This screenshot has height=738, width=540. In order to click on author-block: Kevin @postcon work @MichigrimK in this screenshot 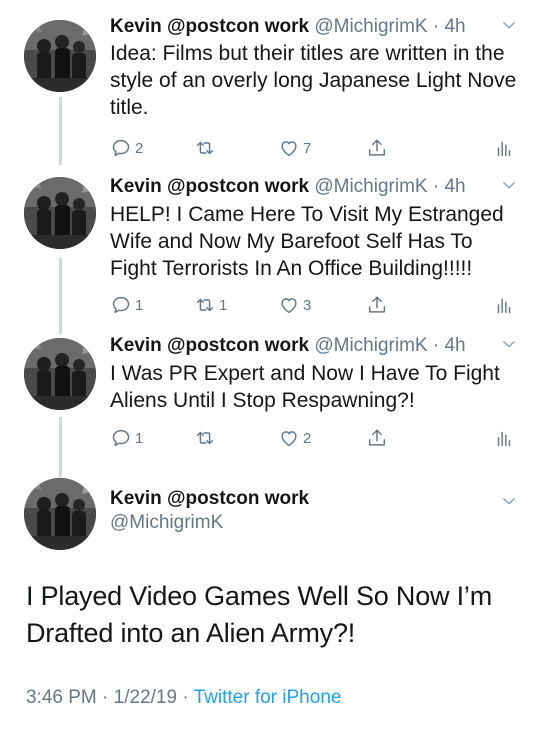, I will do `click(209, 511)`.